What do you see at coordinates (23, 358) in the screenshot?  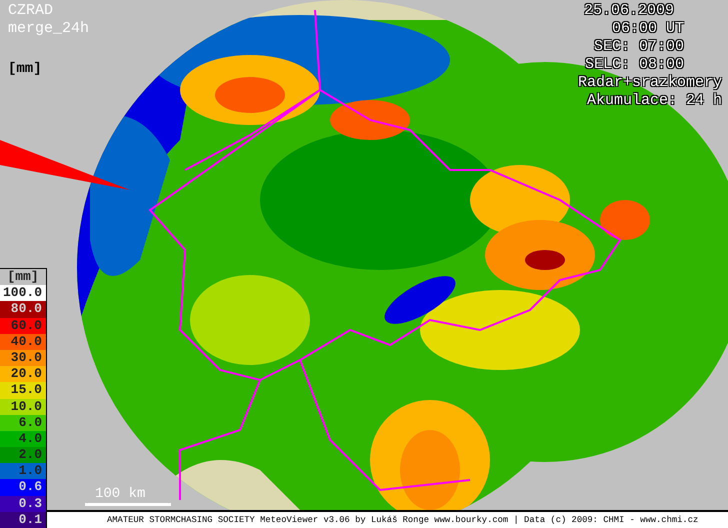 I see `legend-entry: 30.0` at bounding box center [23, 358].